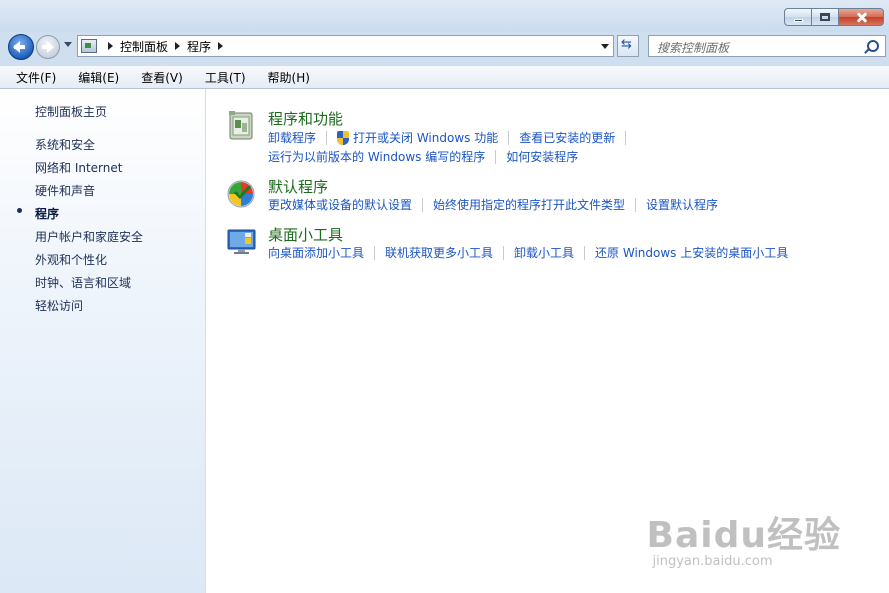 The width and height of the screenshot is (889, 593). Describe the element at coordinates (83, 282) in the screenshot. I see `sidebar-item-clock-language: 时钟、语言和区域` at that location.